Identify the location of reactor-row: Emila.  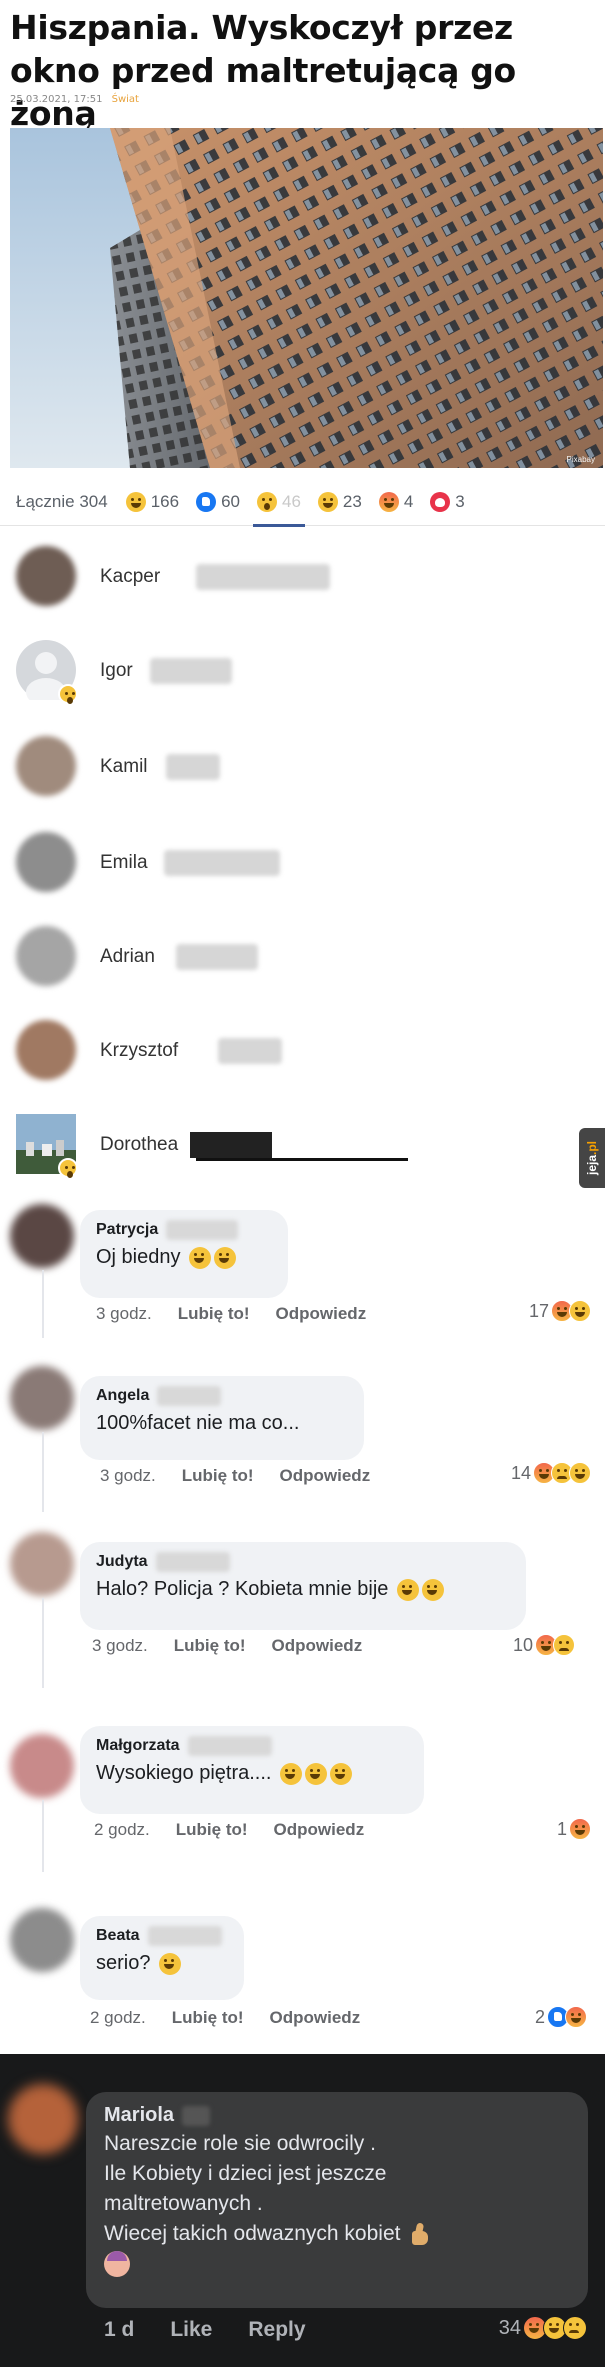
(302, 863).